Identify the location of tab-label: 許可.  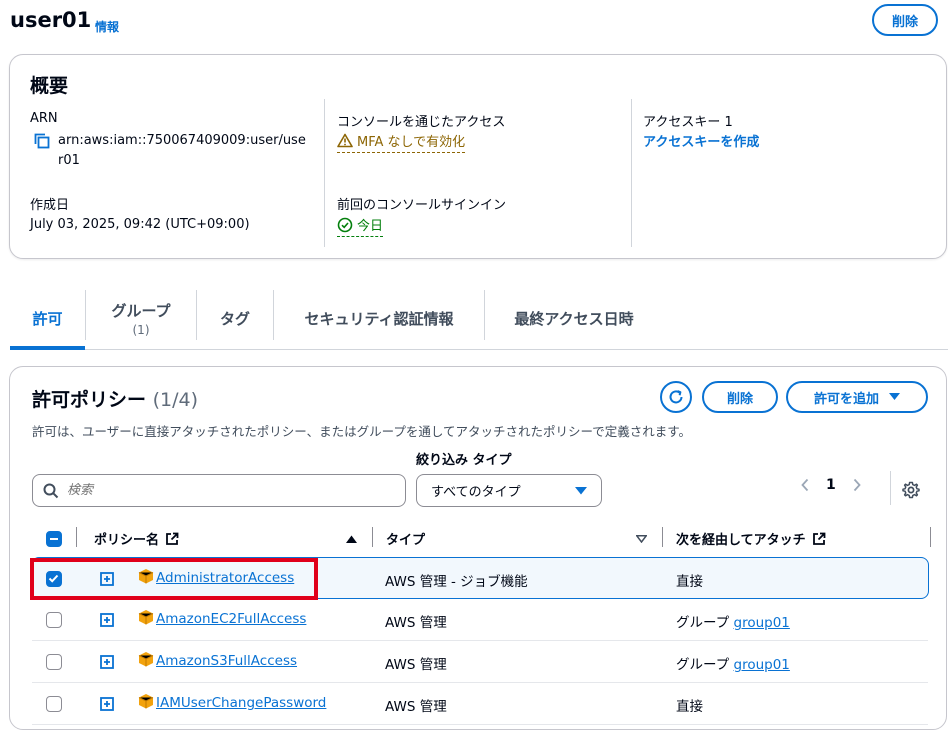
(47, 319).